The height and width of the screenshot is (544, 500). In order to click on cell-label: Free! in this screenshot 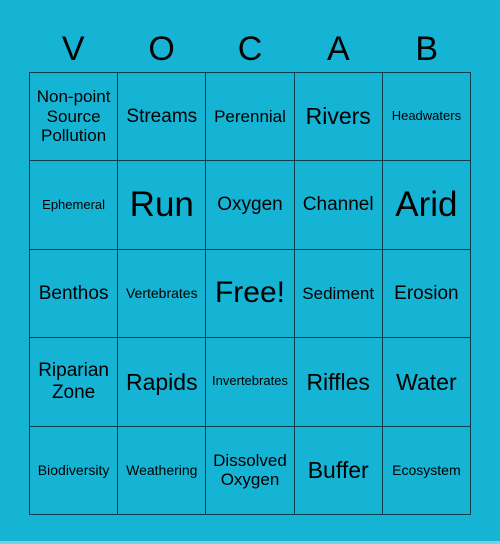, I will do `click(249, 293)`.